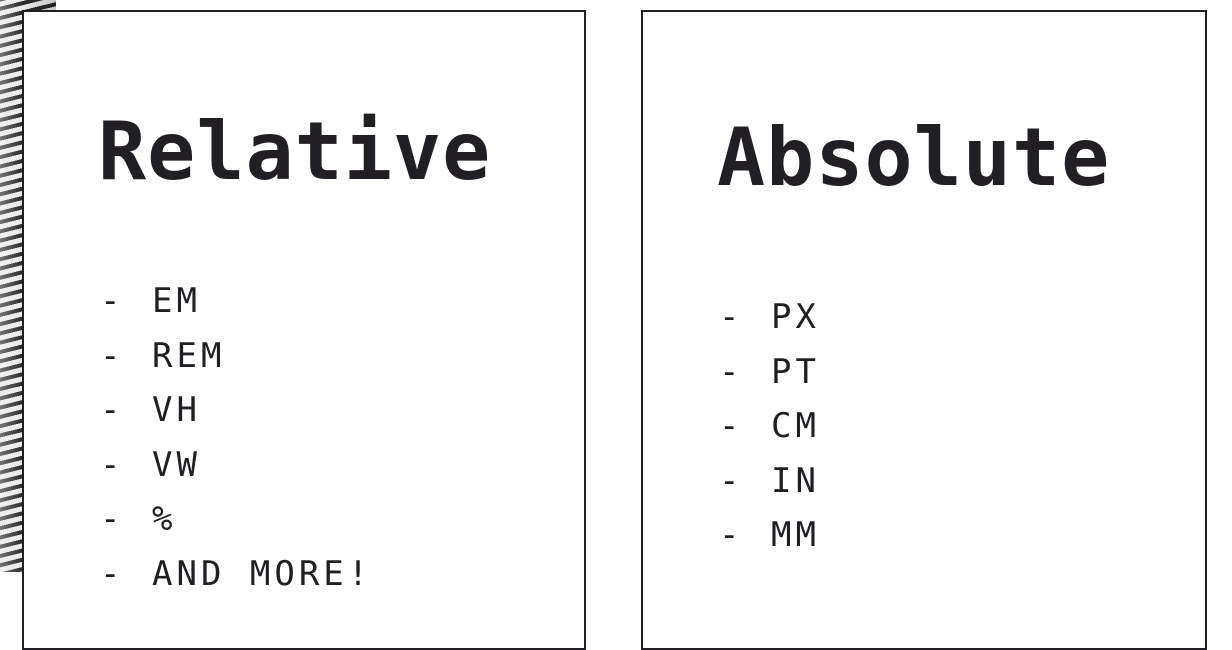  What do you see at coordinates (176, 410) in the screenshot?
I see `unit-label: VH` at bounding box center [176, 410].